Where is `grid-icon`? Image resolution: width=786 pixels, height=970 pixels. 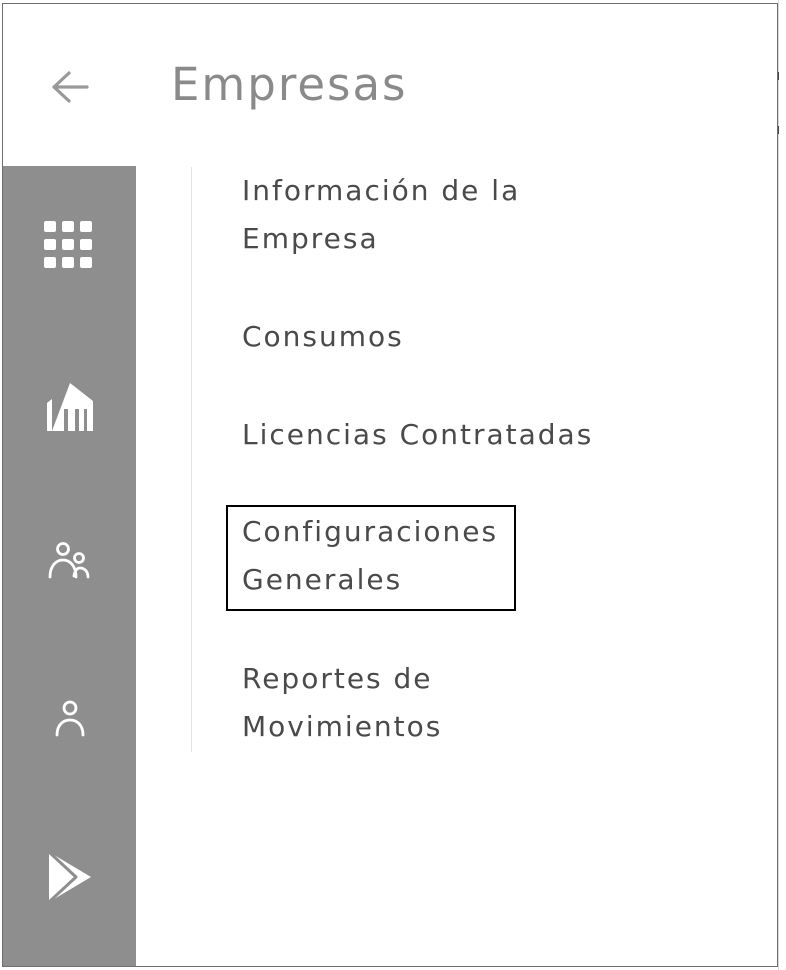
grid-icon is located at coordinates (67, 244).